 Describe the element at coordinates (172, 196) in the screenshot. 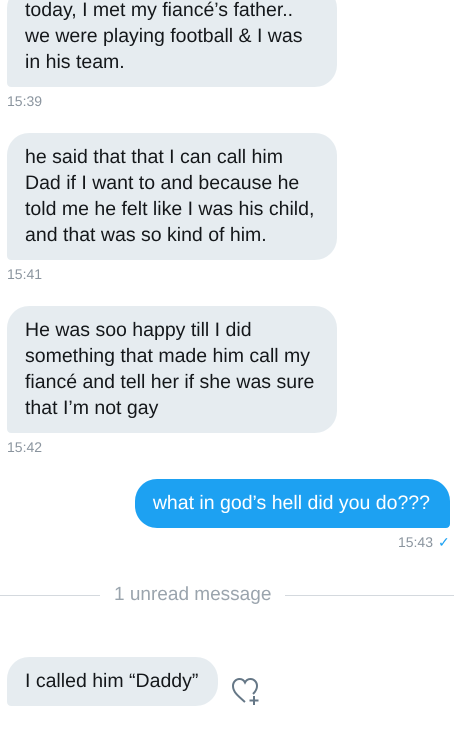

I see `message-bubble: he said that that I can call him Dad if I want to and because he told me he felt like I was his child, and that was so kind of him.` at that location.